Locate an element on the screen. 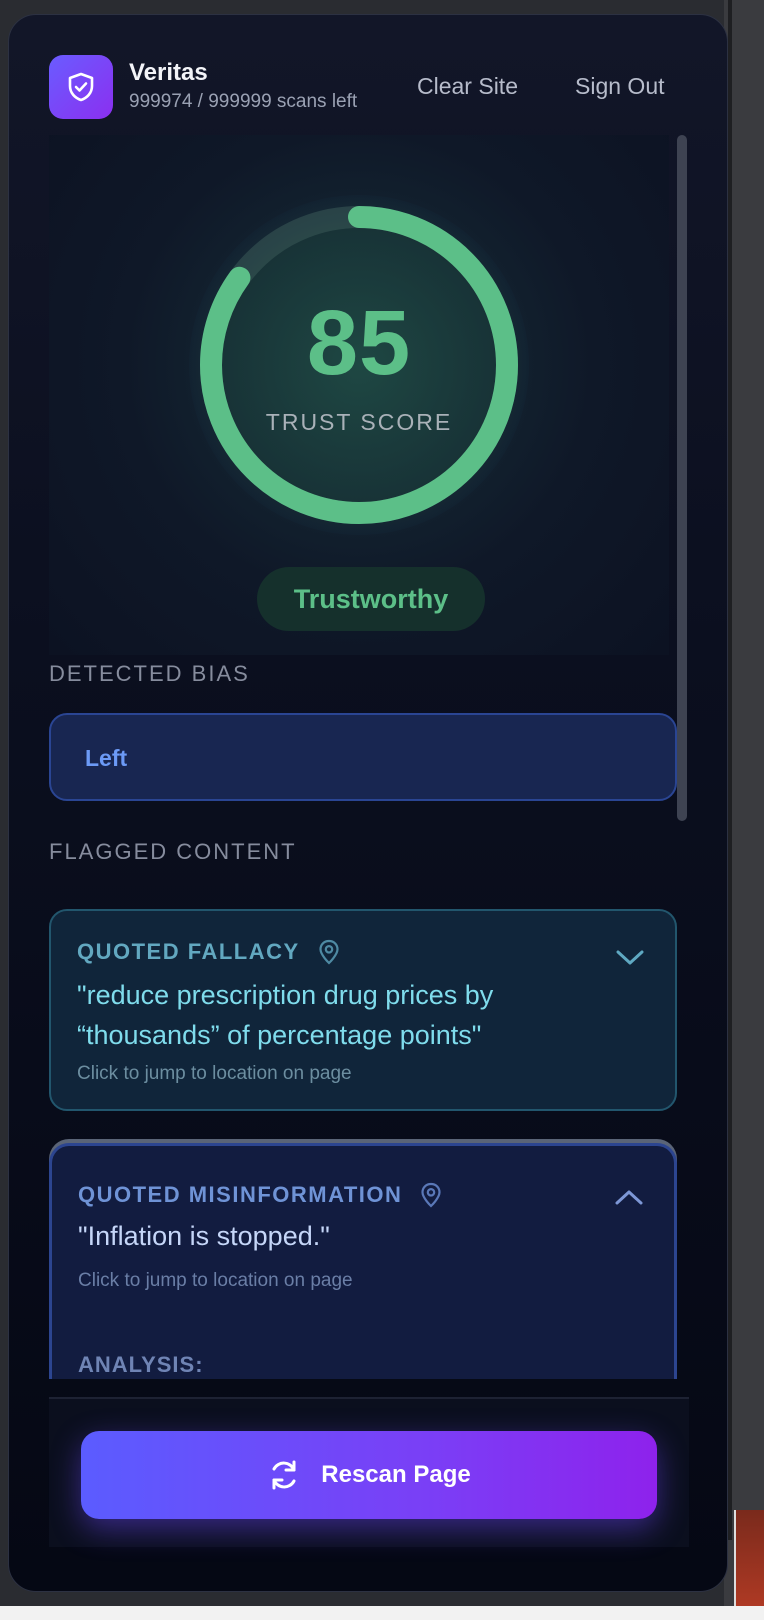  verdict-badge: Trustworthy is located at coordinates (371, 599).